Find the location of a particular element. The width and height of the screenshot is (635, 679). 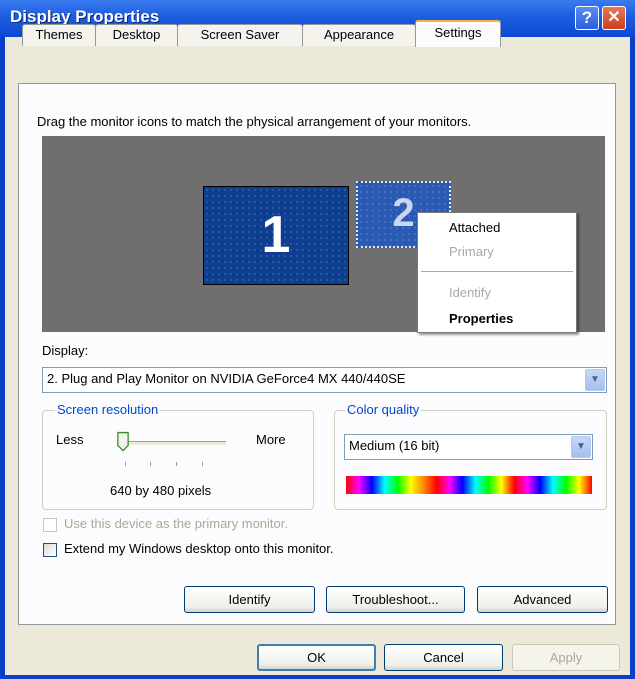

tab-themes: Themes is located at coordinates (59, 35).